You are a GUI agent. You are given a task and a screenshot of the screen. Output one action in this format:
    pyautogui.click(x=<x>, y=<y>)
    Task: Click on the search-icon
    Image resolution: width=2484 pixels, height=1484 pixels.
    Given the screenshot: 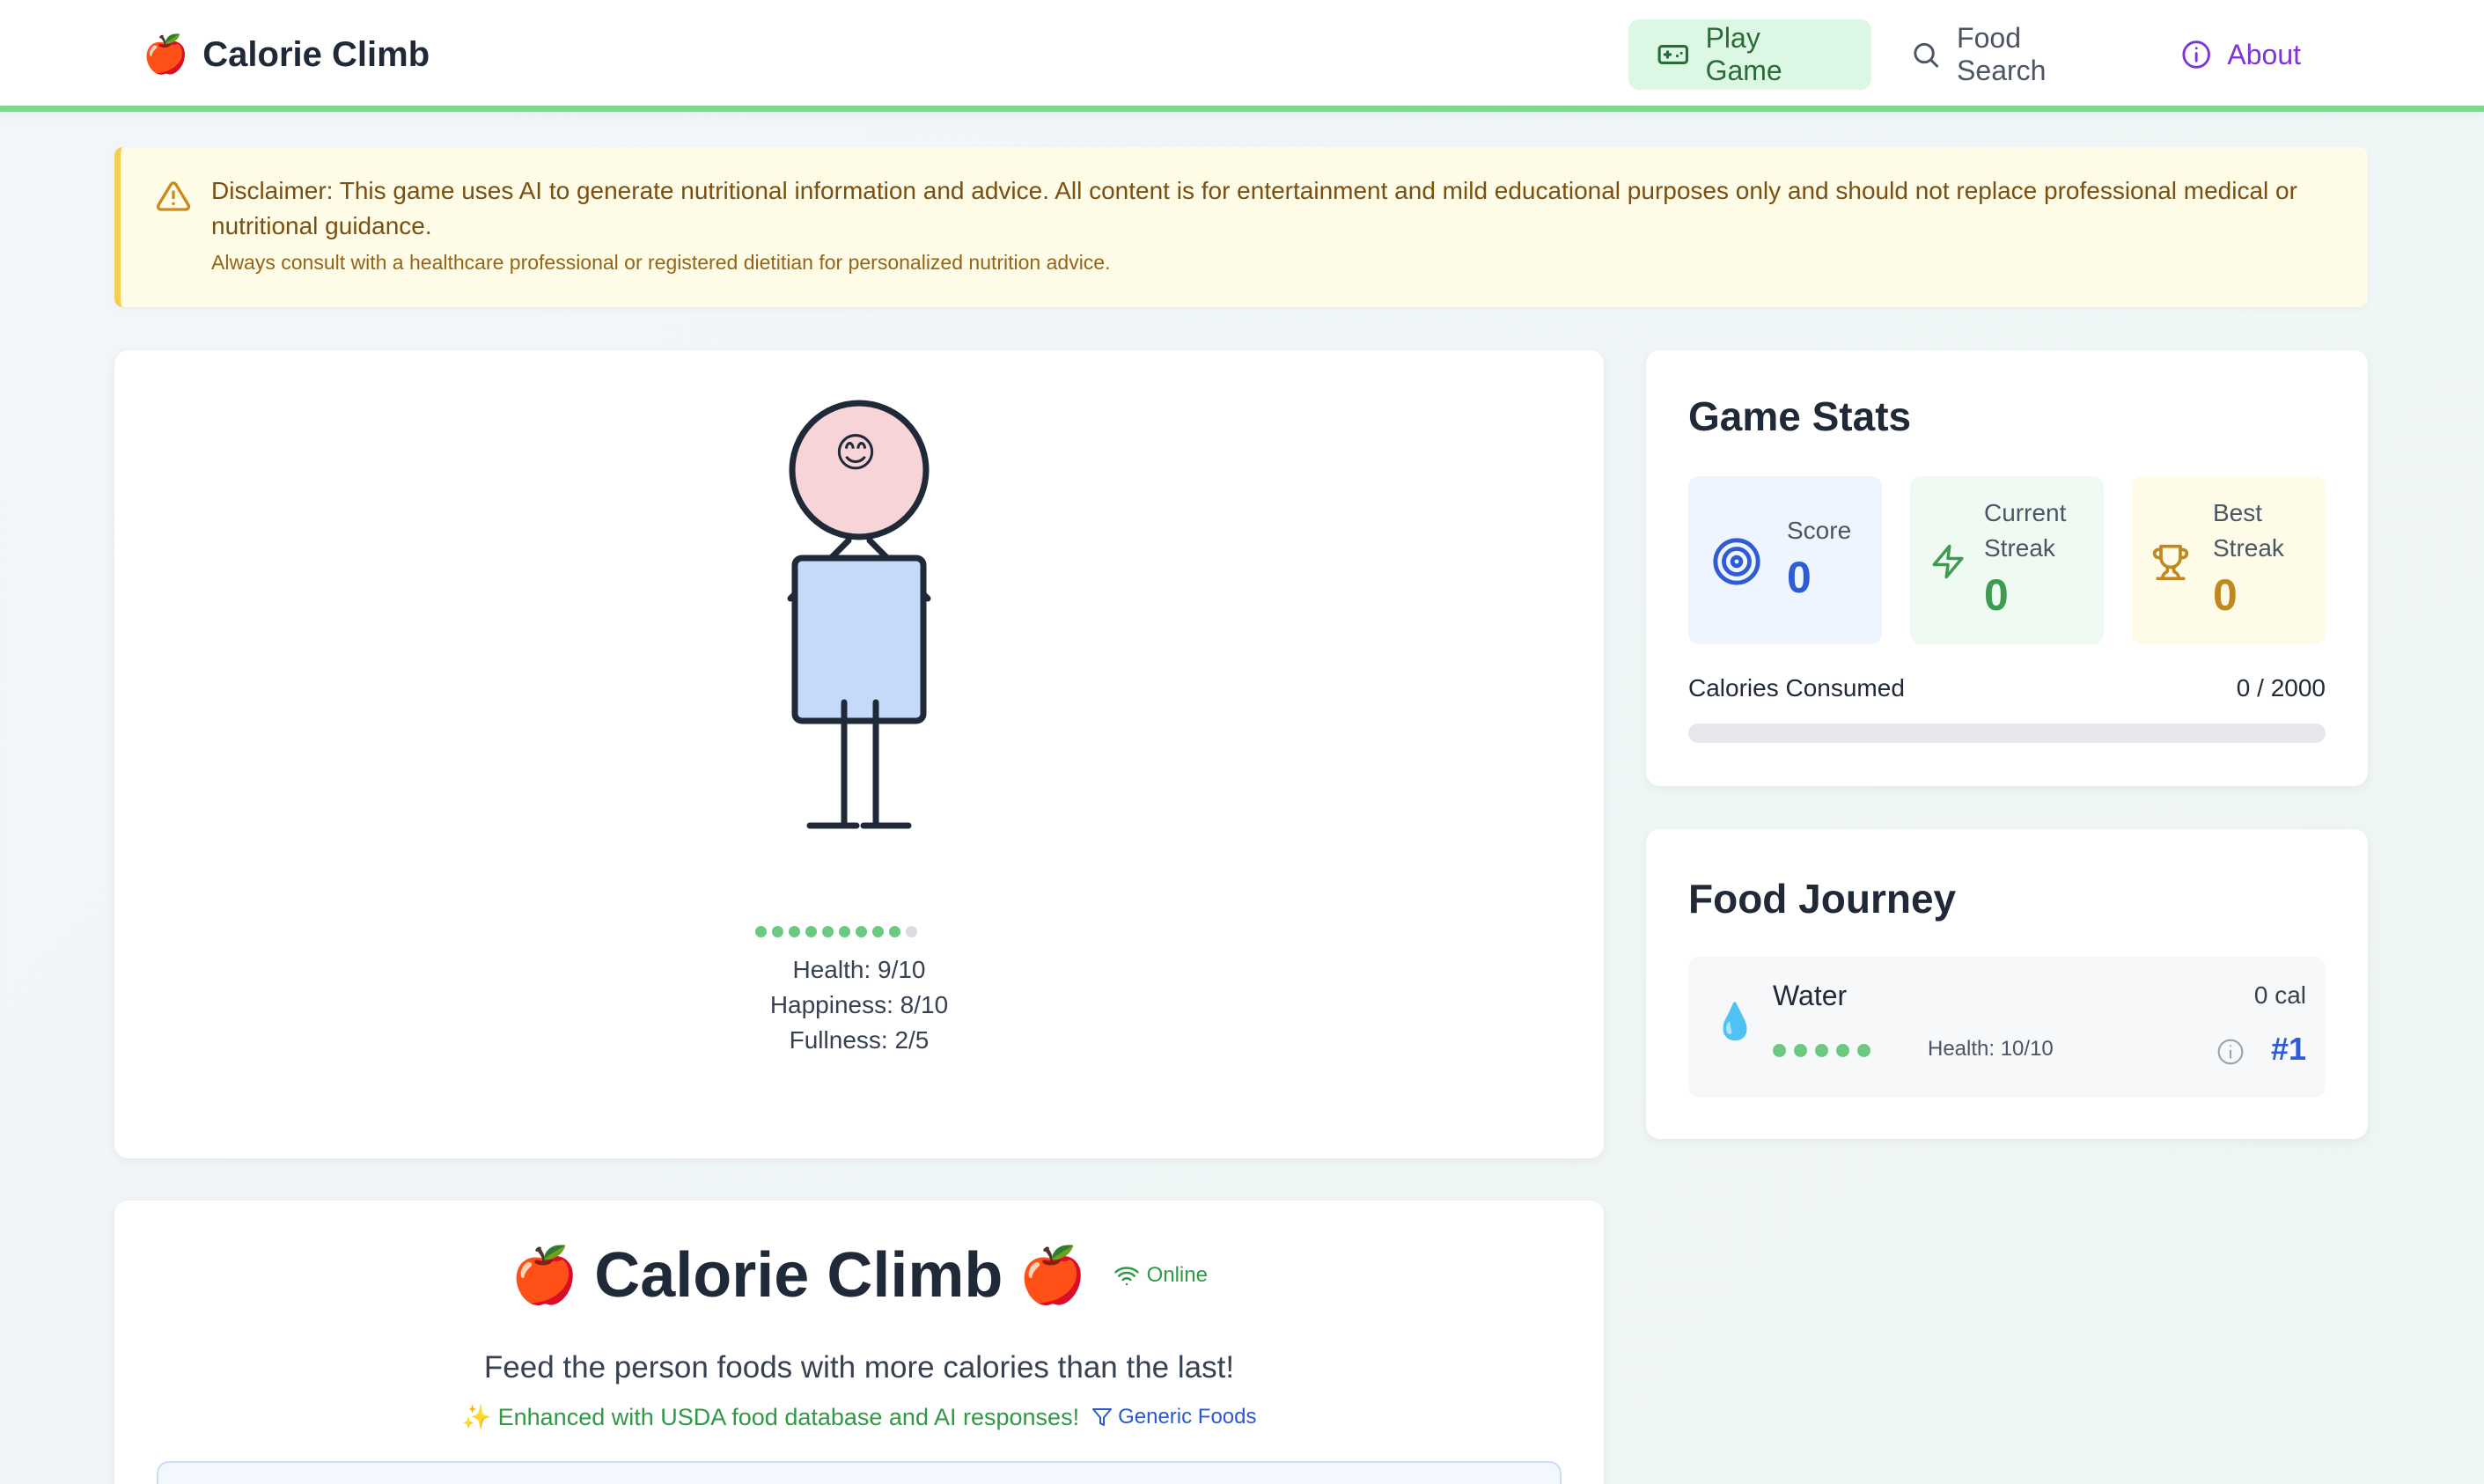 What is the action you would take?
    pyautogui.click(x=1926, y=55)
    